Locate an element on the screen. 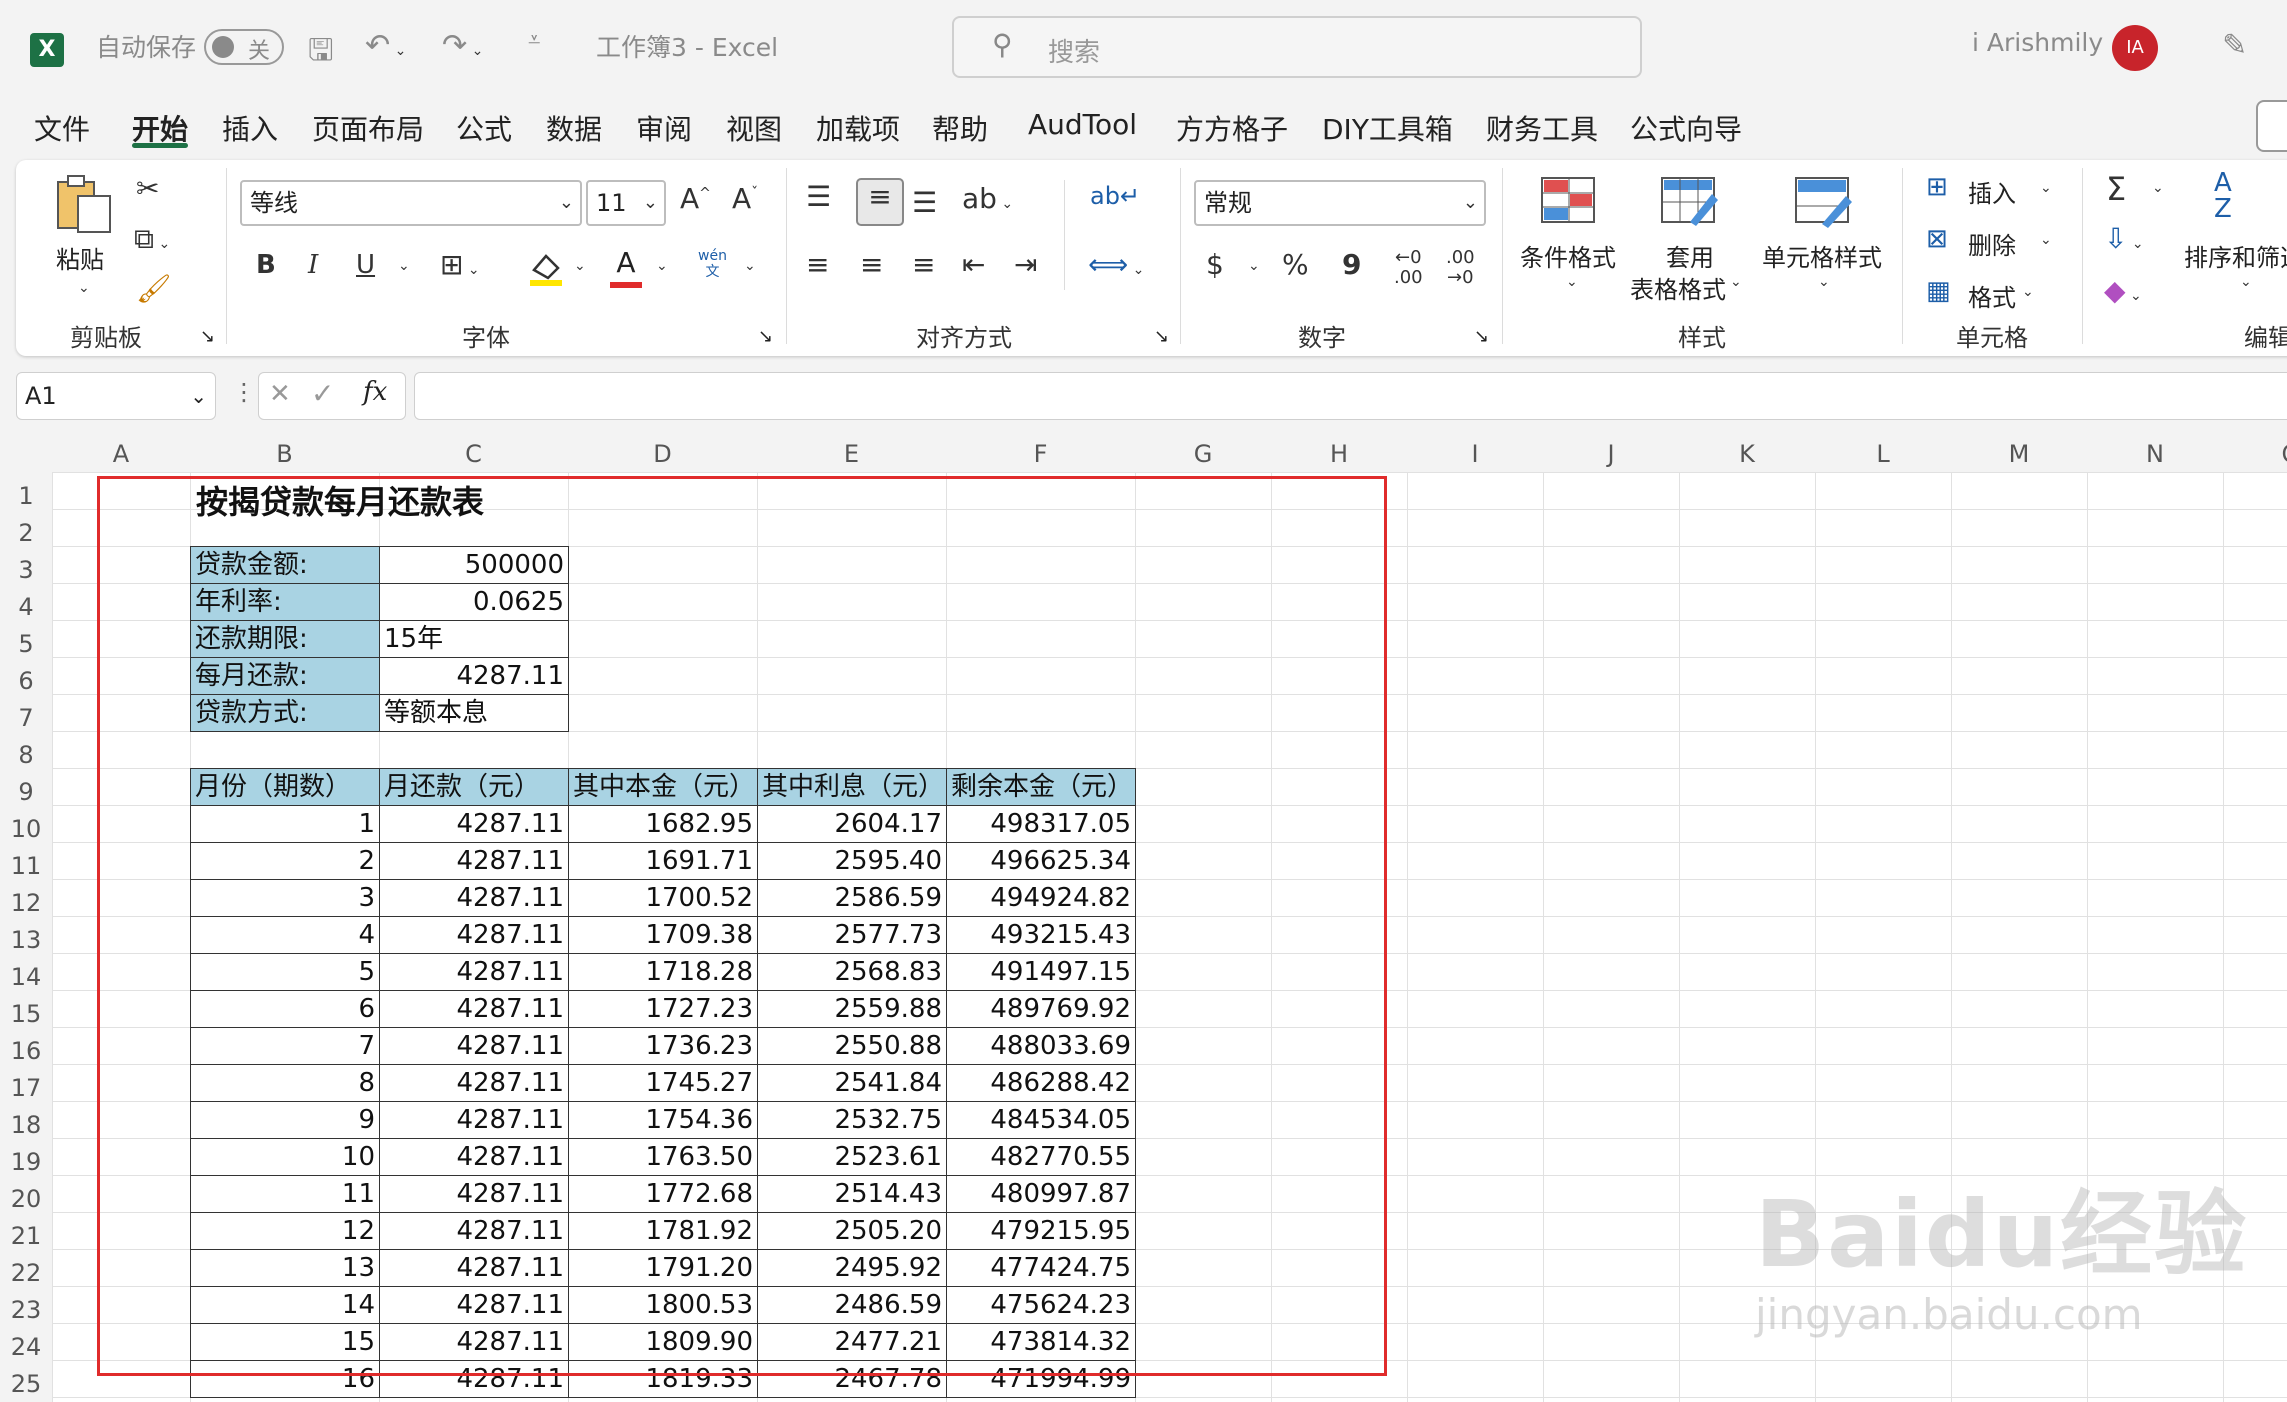 The width and height of the screenshot is (2287, 1402). column-header-j: J is located at coordinates (1611, 452).